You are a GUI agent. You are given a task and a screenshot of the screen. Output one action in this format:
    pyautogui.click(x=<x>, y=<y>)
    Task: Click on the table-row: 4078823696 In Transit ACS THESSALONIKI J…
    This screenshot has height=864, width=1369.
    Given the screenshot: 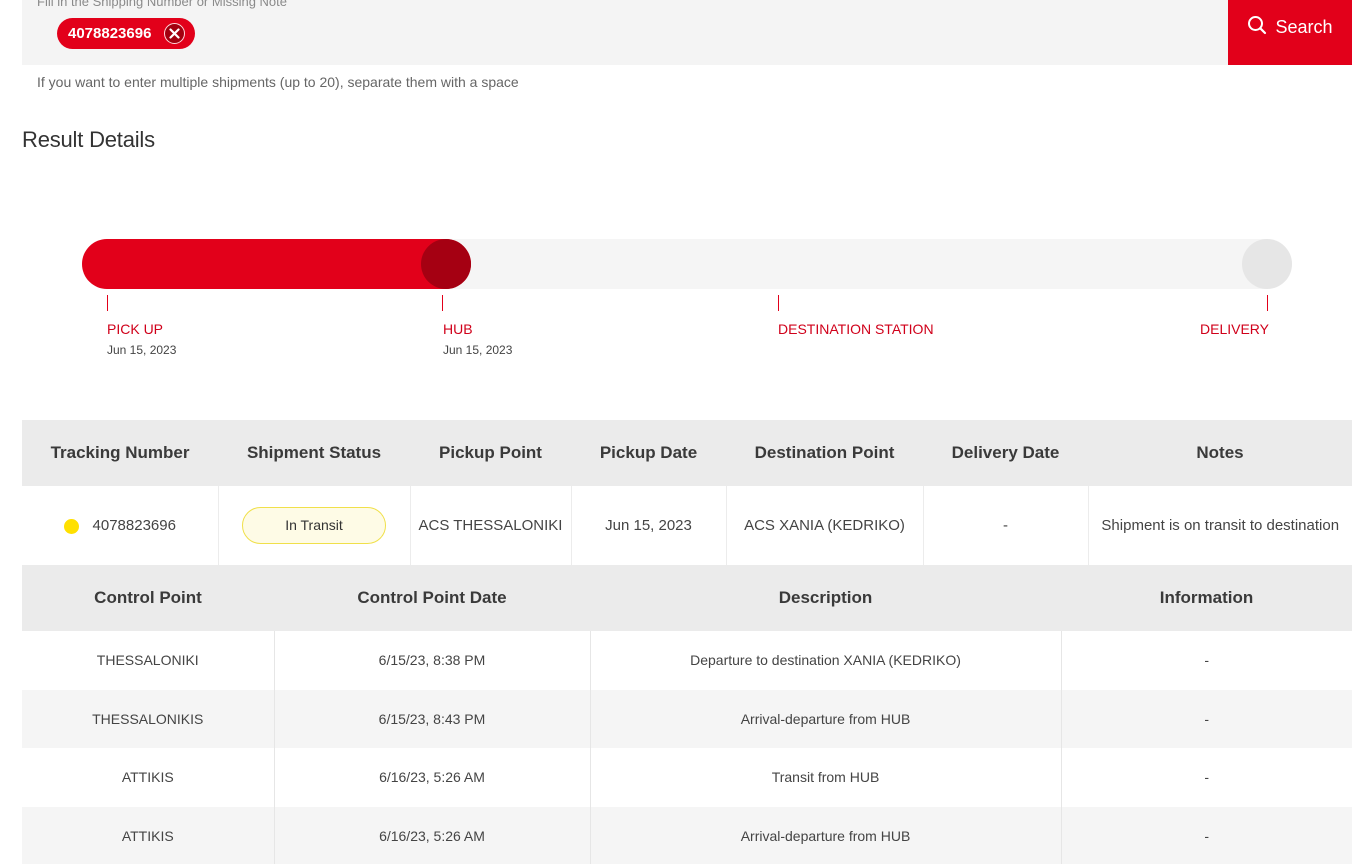 What is the action you would take?
    pyautogui.click(x=687, y=525)
    